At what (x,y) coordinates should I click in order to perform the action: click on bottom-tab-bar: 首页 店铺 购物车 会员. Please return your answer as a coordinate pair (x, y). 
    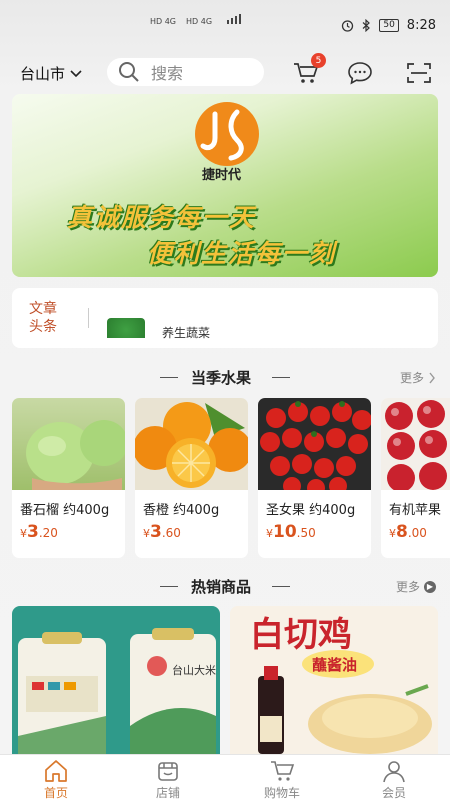
    Looking at the image, I should click on (225, 777).